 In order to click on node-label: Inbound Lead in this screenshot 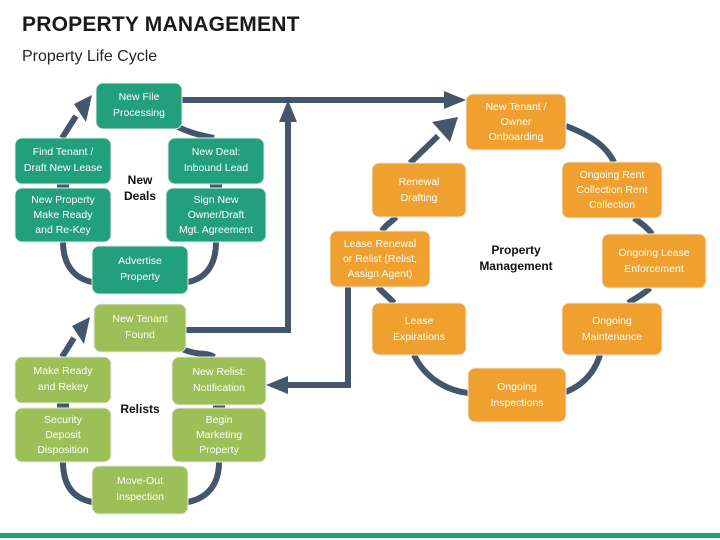, I will do `click(216, 168)`.